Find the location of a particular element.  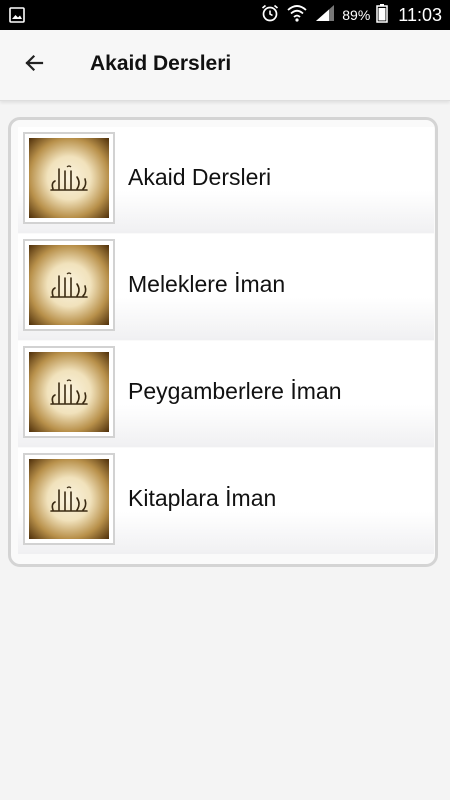

page-title: Akaid Dersleri is located at coordinates (161, 63).